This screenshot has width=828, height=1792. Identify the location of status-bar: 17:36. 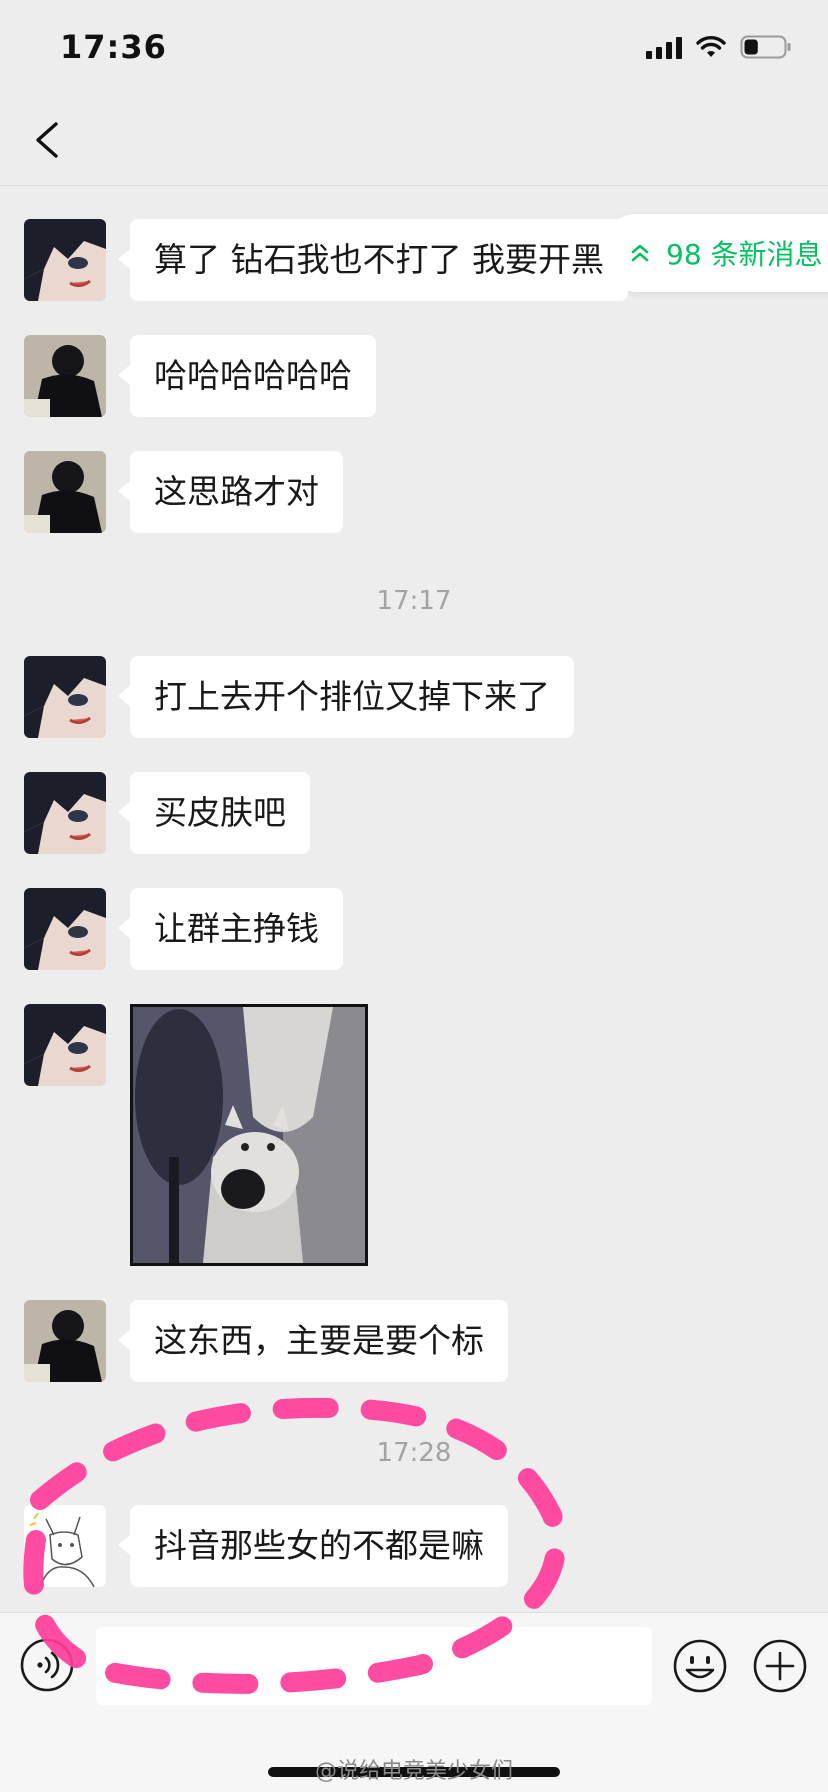
(414, 50).